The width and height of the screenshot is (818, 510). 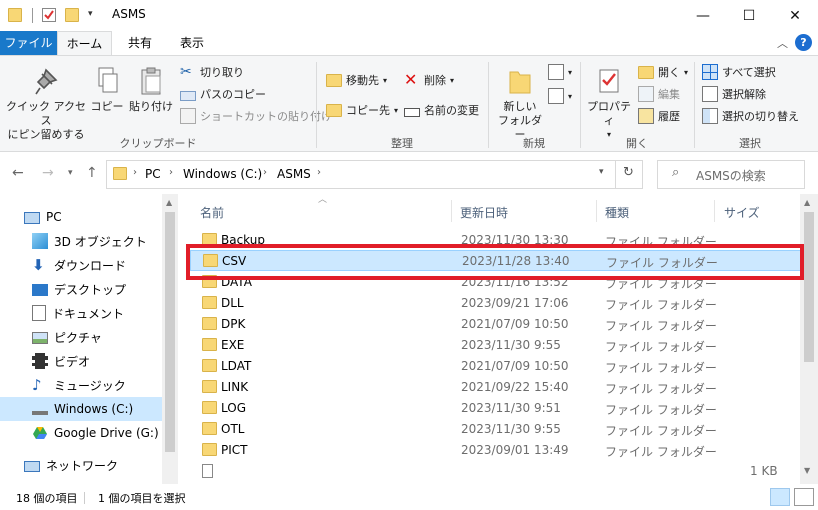 I want to click on table-row: DATA 2023/11/16 13:52 ファイル フォルダー, so click(x=496, y=282).